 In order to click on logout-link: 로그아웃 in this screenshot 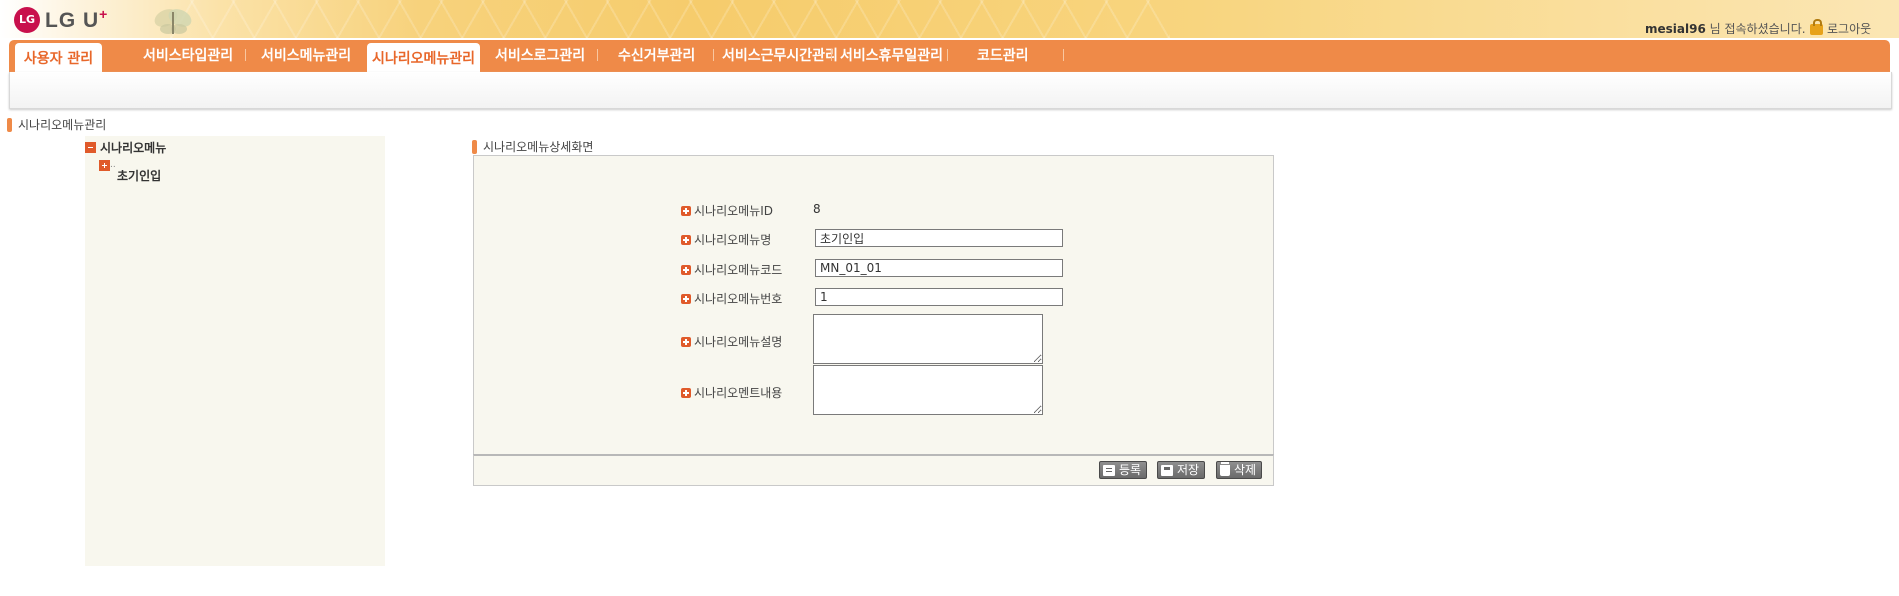, I will do `click(1841, 28)`.